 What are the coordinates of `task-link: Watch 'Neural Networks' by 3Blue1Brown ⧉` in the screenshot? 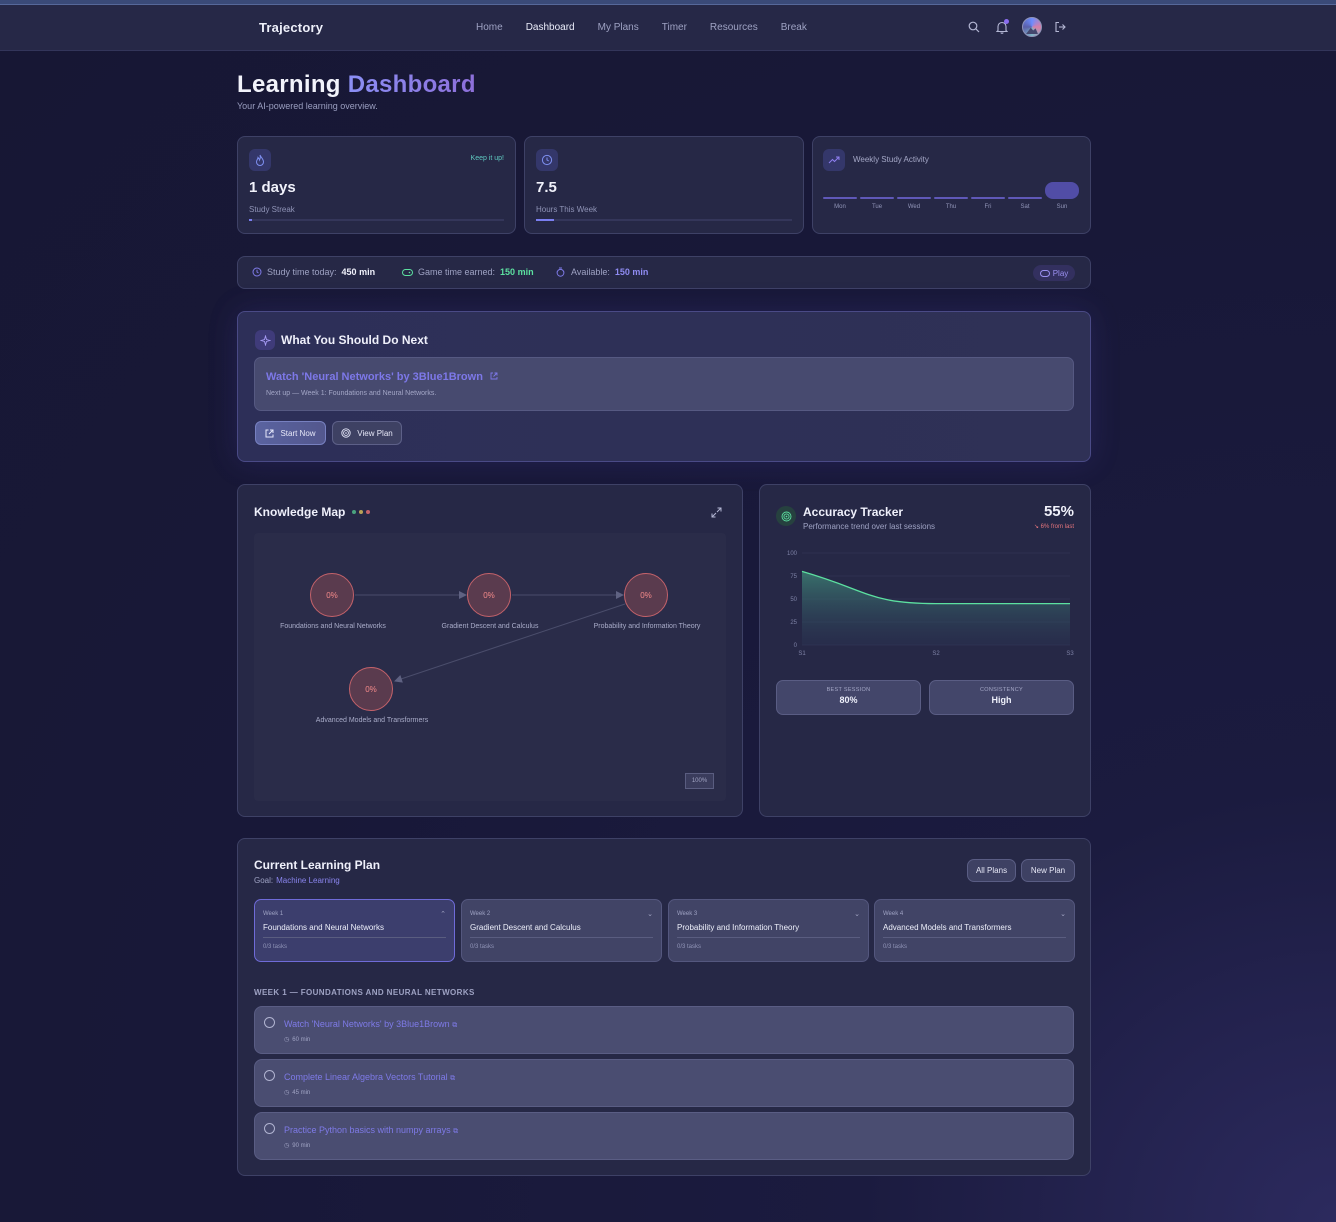 It's located at (370, 1024).